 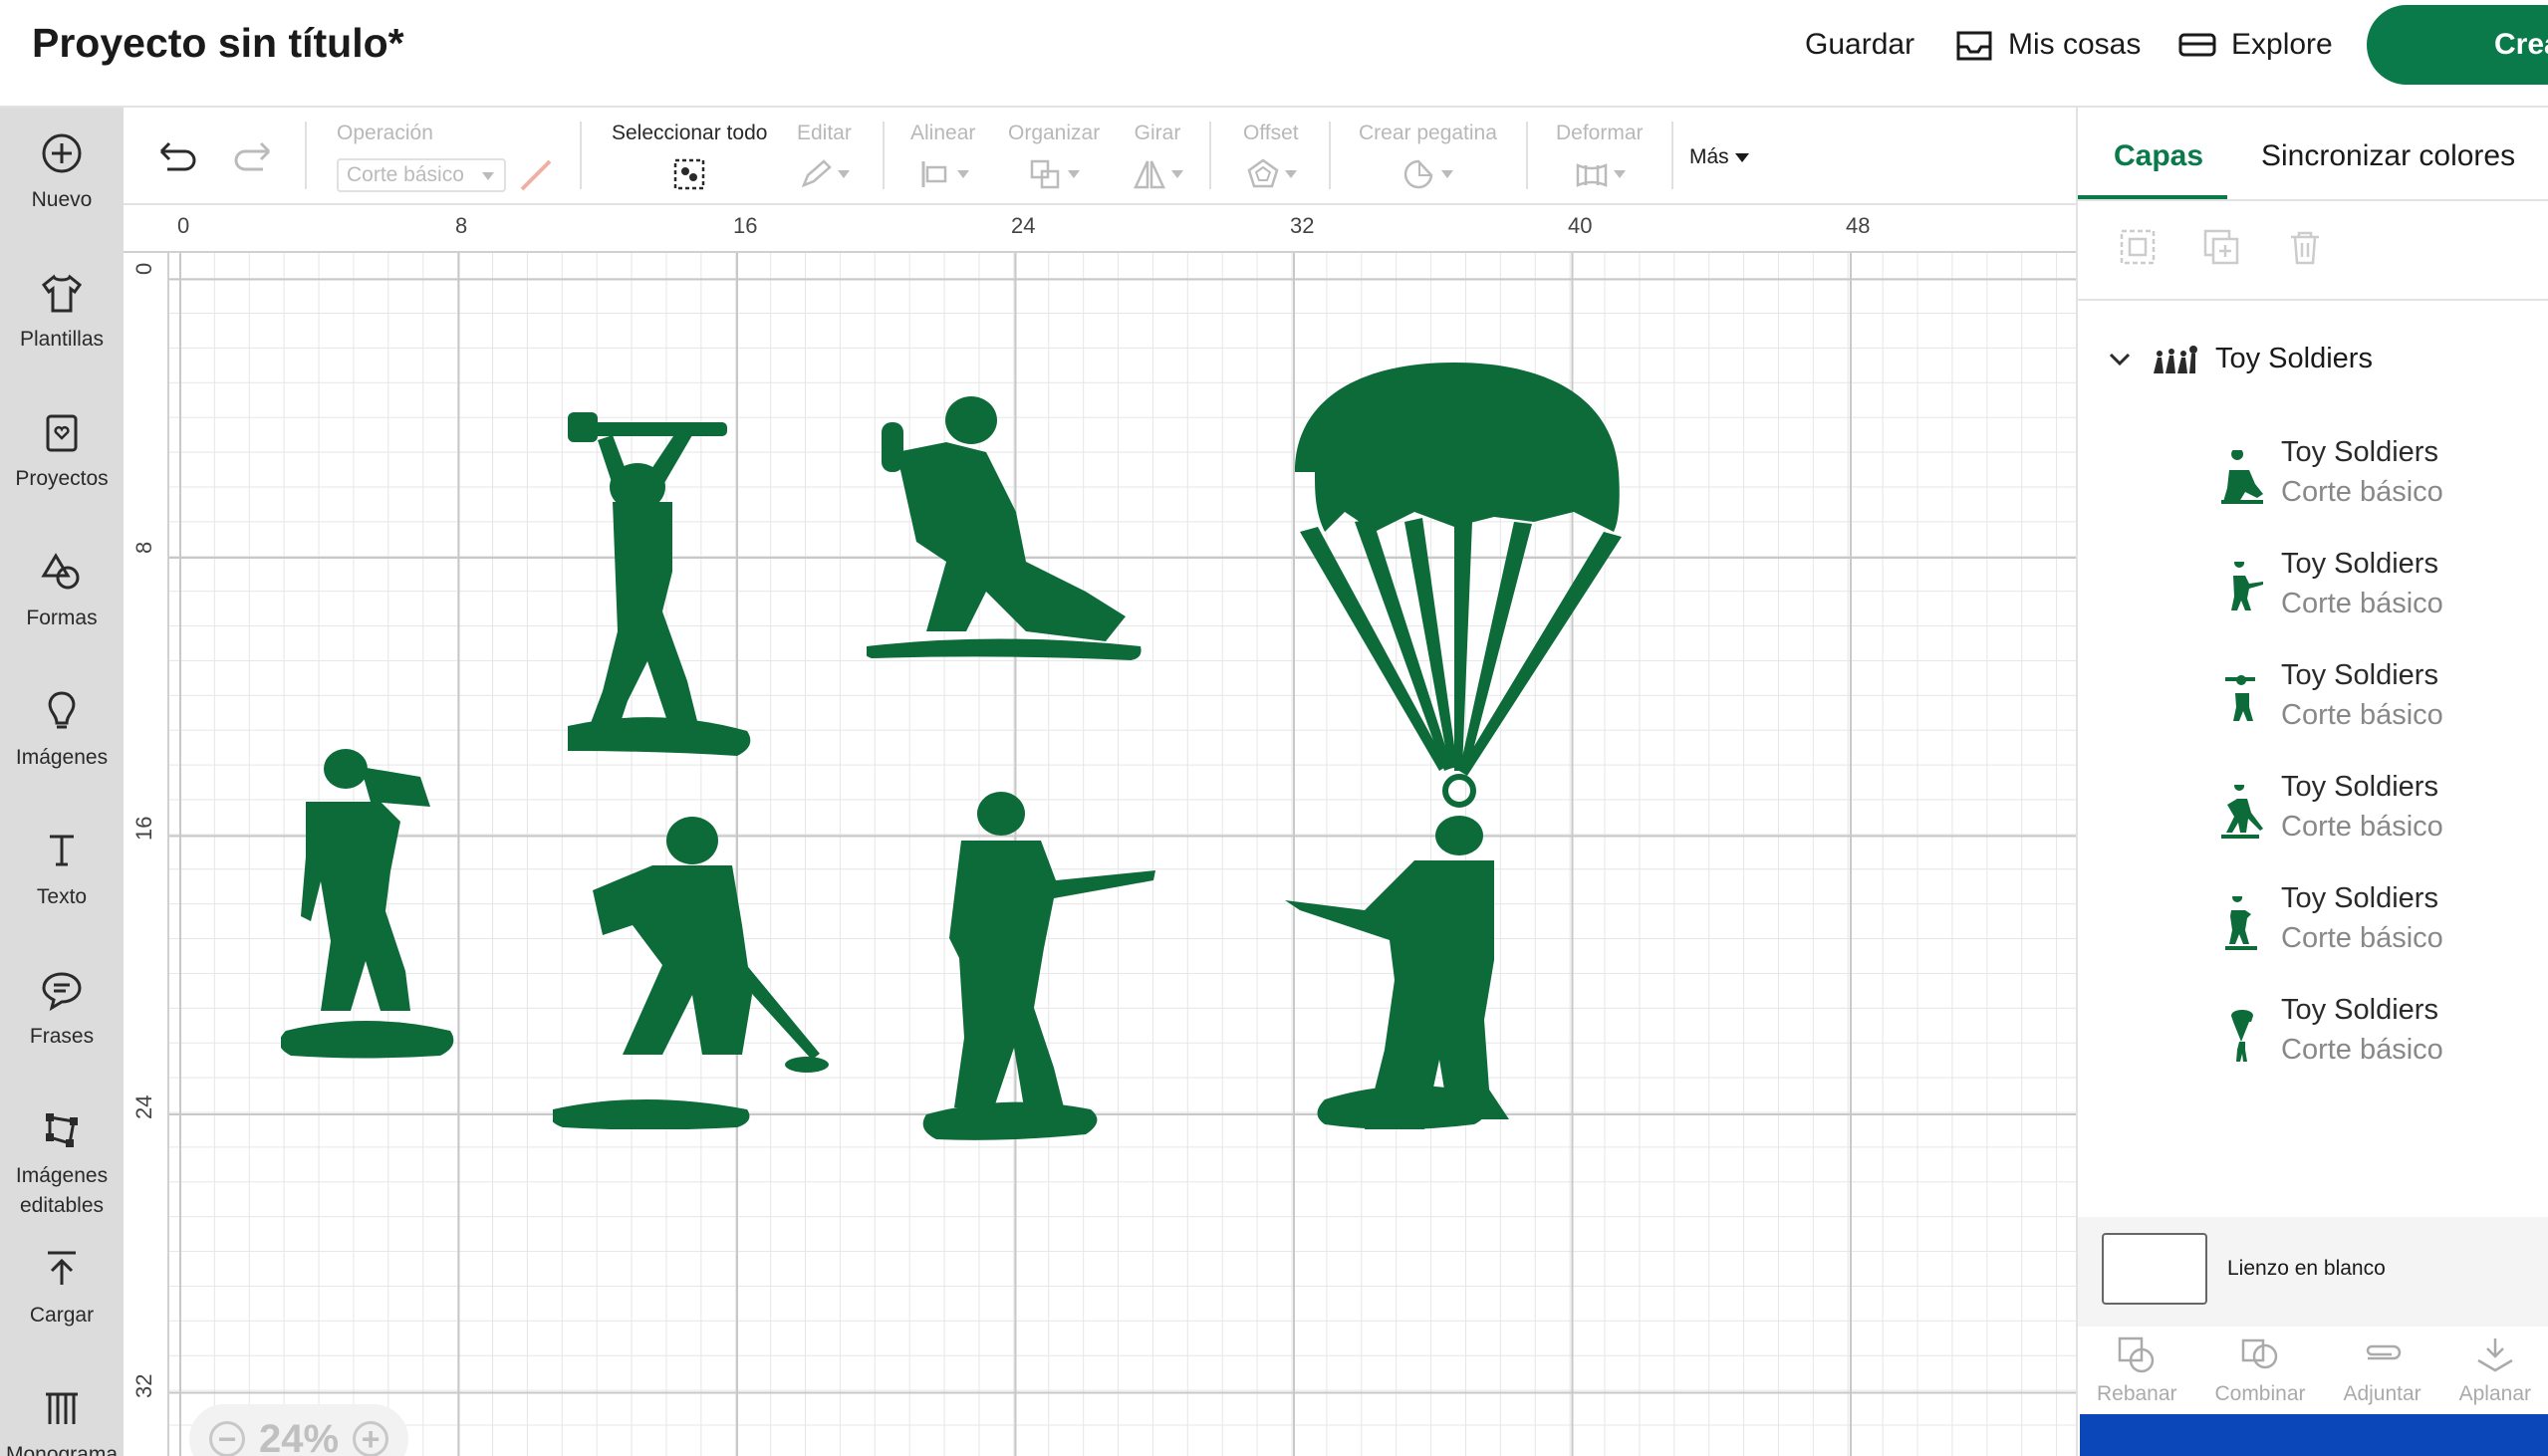 I want to click on toy-soldier-rifle-forward, so click(x=1045, y=965).